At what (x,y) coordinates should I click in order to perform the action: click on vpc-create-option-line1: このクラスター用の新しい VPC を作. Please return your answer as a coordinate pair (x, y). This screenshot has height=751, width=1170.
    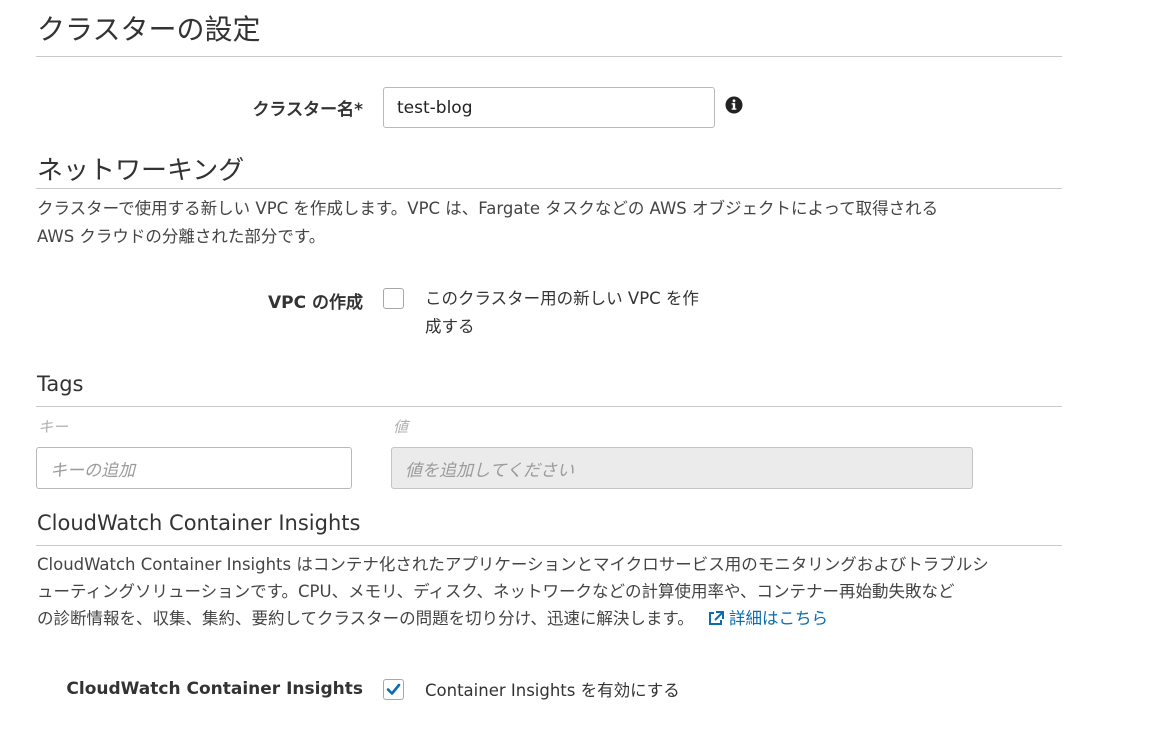
    Looking at the image, I should click on (562, 298).